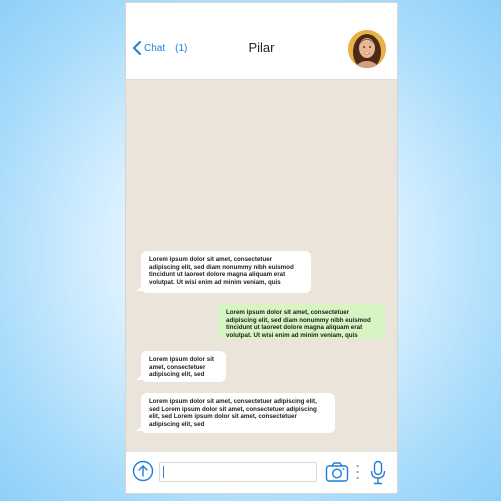 The height and width of the screenshot is (501, 501). What do you see at coordinates (261, 41) in the screenshot?
I see `chat-header: Chat (1) Pilar` at bounding box center [261, 41].